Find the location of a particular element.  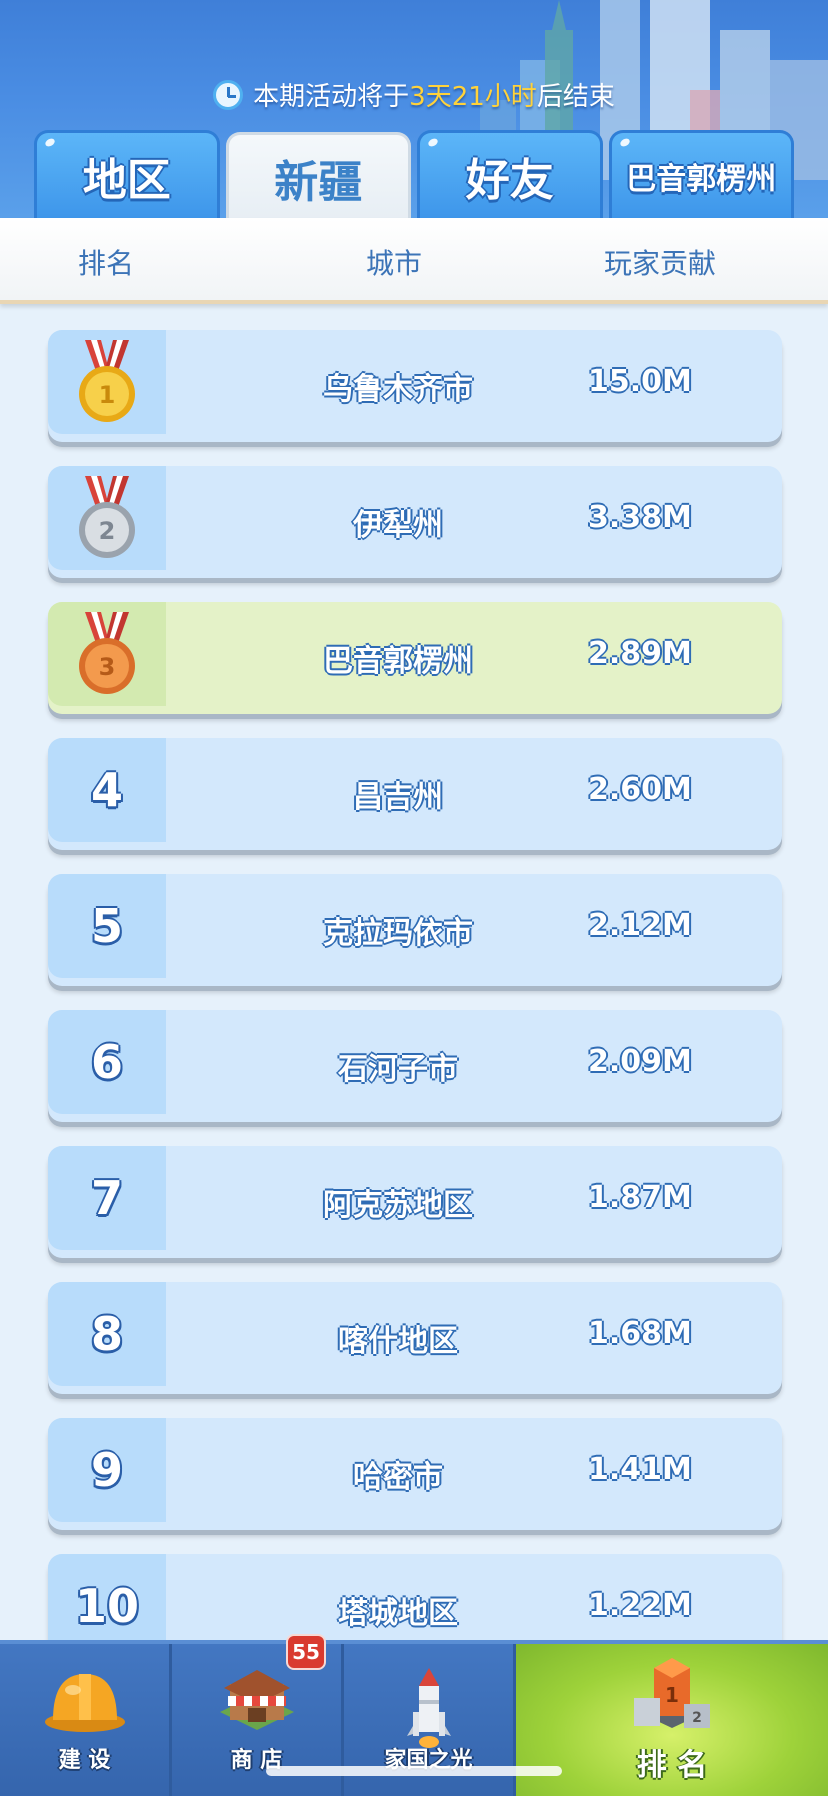

rank-number: 6 is located at coordinates (106, 1062).